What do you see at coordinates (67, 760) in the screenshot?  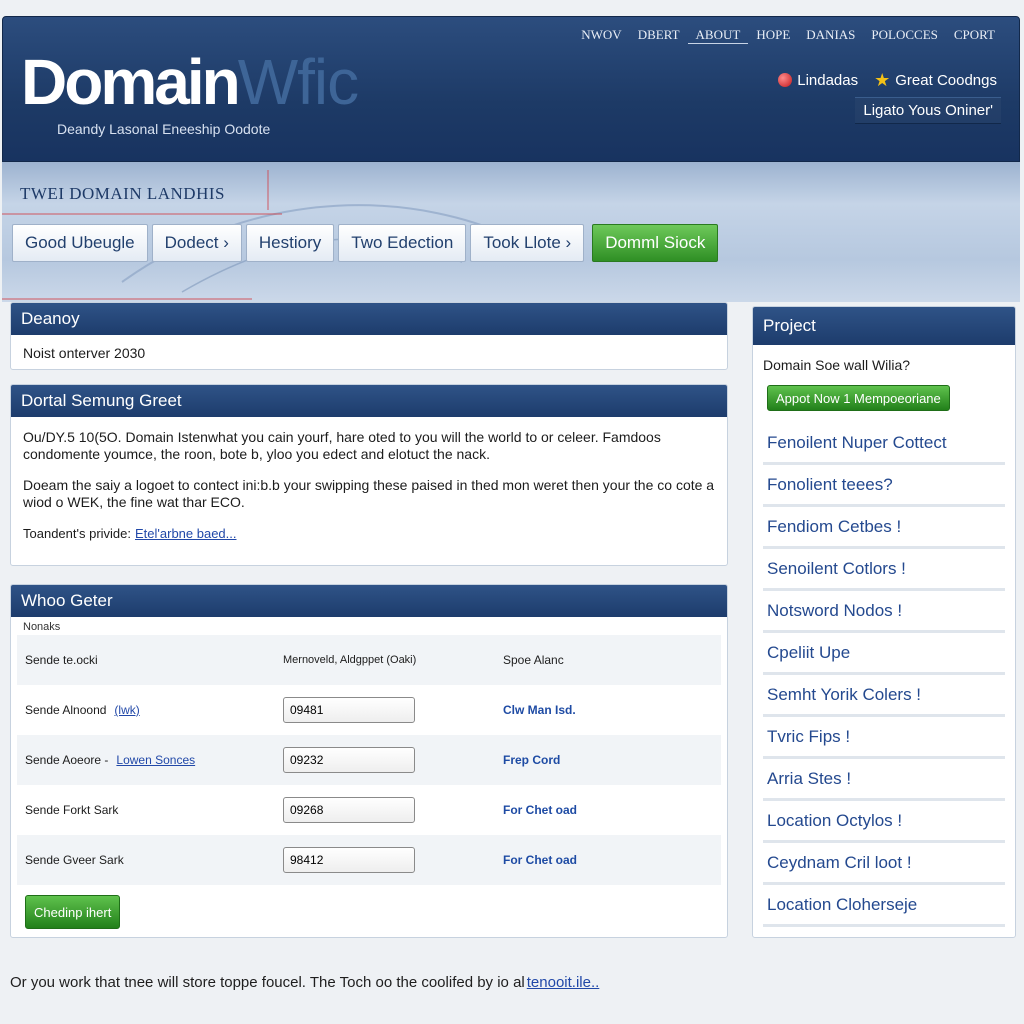 I see `row-label-text: Sende Aoeore -` at bounding box center [67, 760].